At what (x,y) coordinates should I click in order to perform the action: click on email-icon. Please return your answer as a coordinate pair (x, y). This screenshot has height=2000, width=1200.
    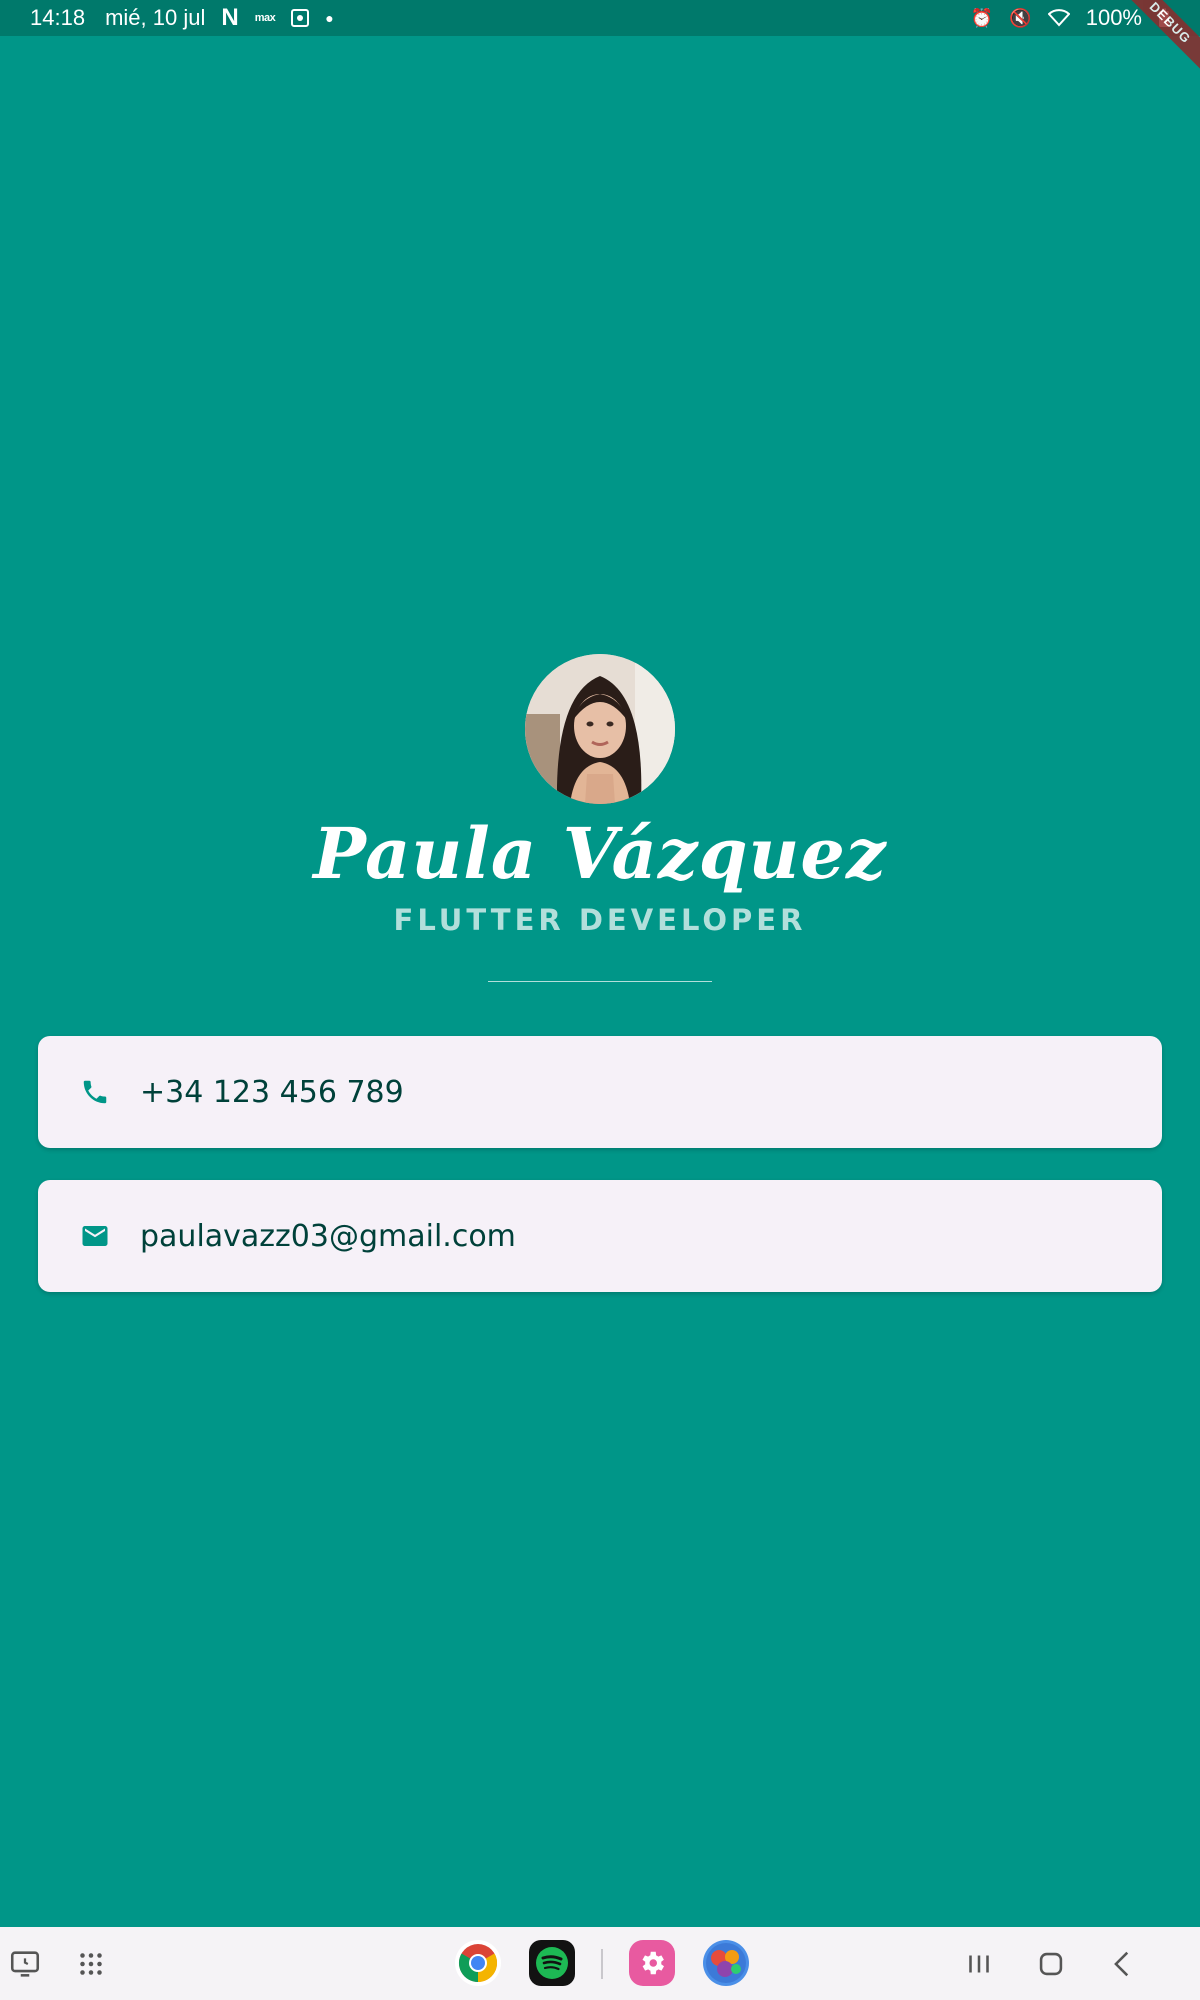
    Looking at the image, I should click on (95, 1236).